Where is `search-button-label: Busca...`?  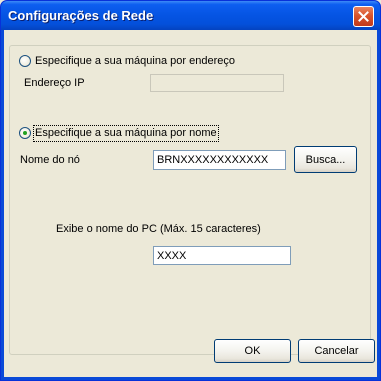
search-button-label: Busca... is located at coordinates (325, 159).